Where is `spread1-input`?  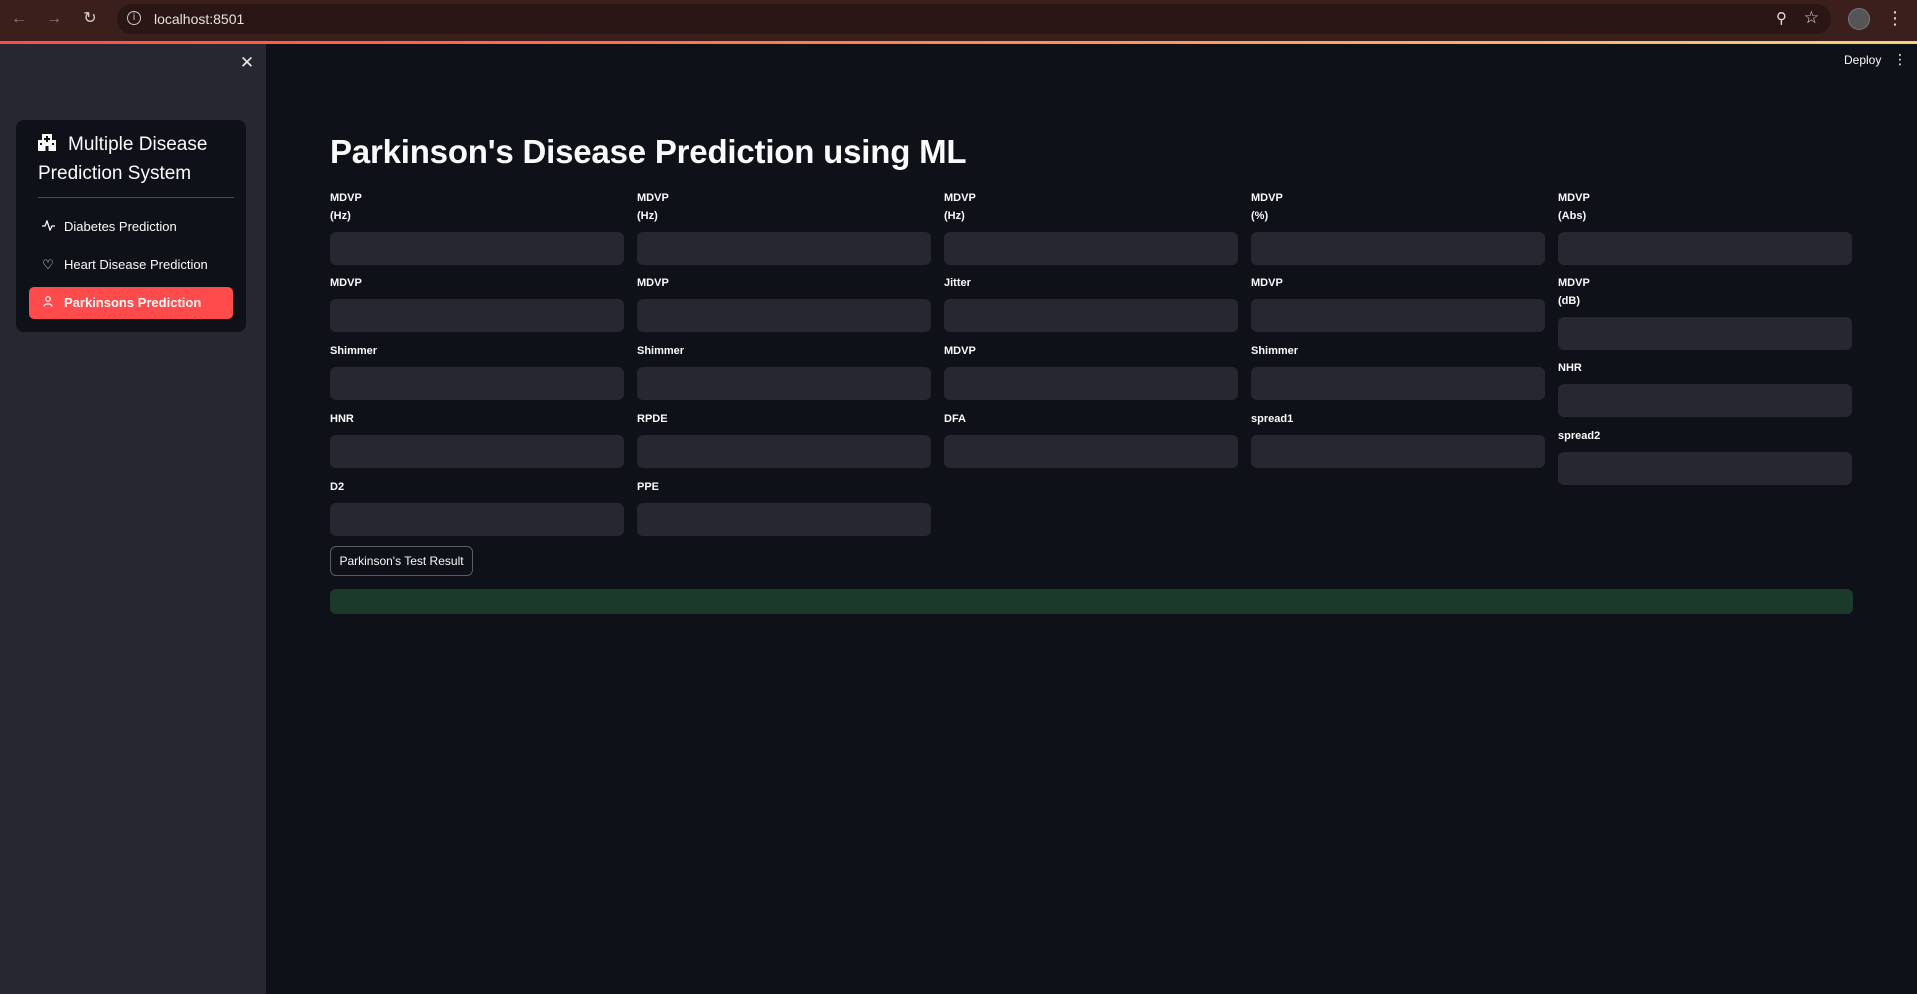
spread1-input is located at coordinates (1398, 451).